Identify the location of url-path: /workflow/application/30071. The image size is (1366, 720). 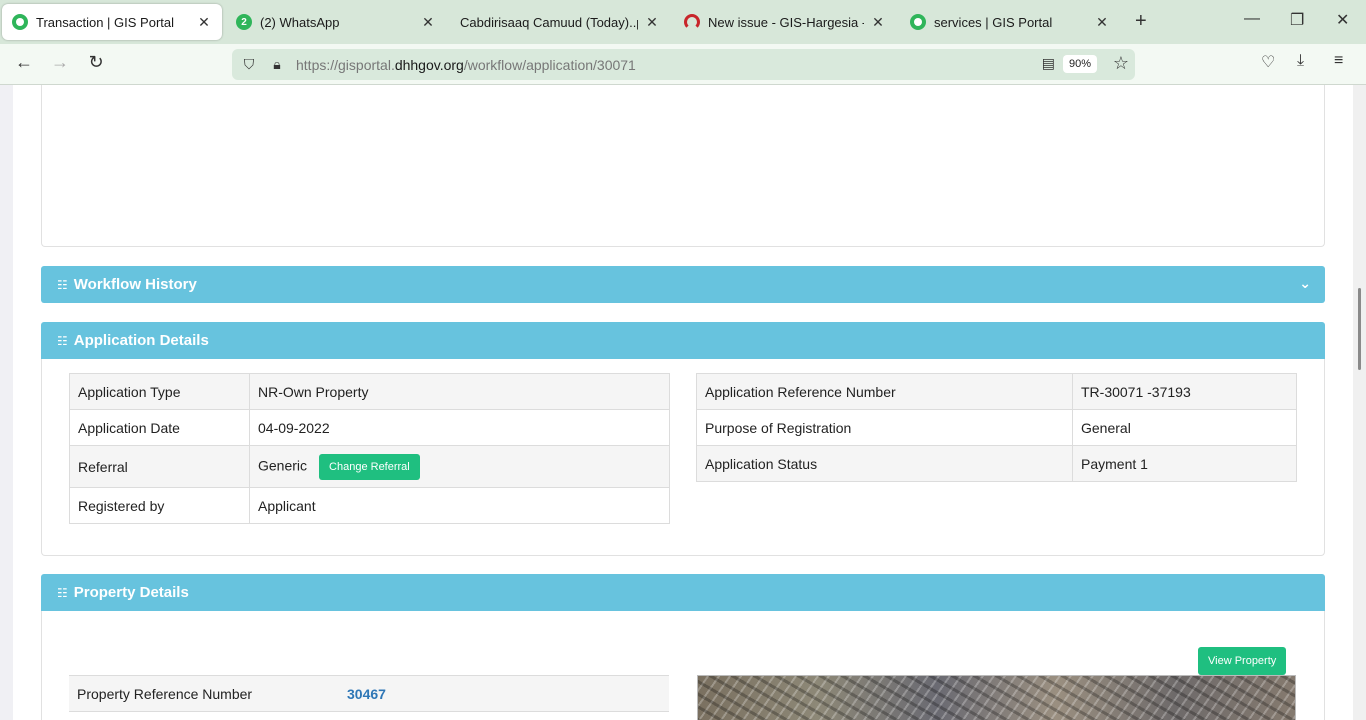
(549, 64).